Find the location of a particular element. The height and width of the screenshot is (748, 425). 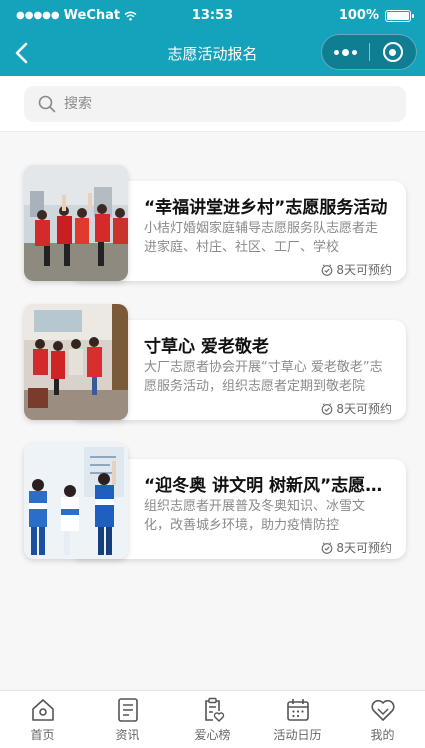

search-bar is located at coordinates (212, 104).